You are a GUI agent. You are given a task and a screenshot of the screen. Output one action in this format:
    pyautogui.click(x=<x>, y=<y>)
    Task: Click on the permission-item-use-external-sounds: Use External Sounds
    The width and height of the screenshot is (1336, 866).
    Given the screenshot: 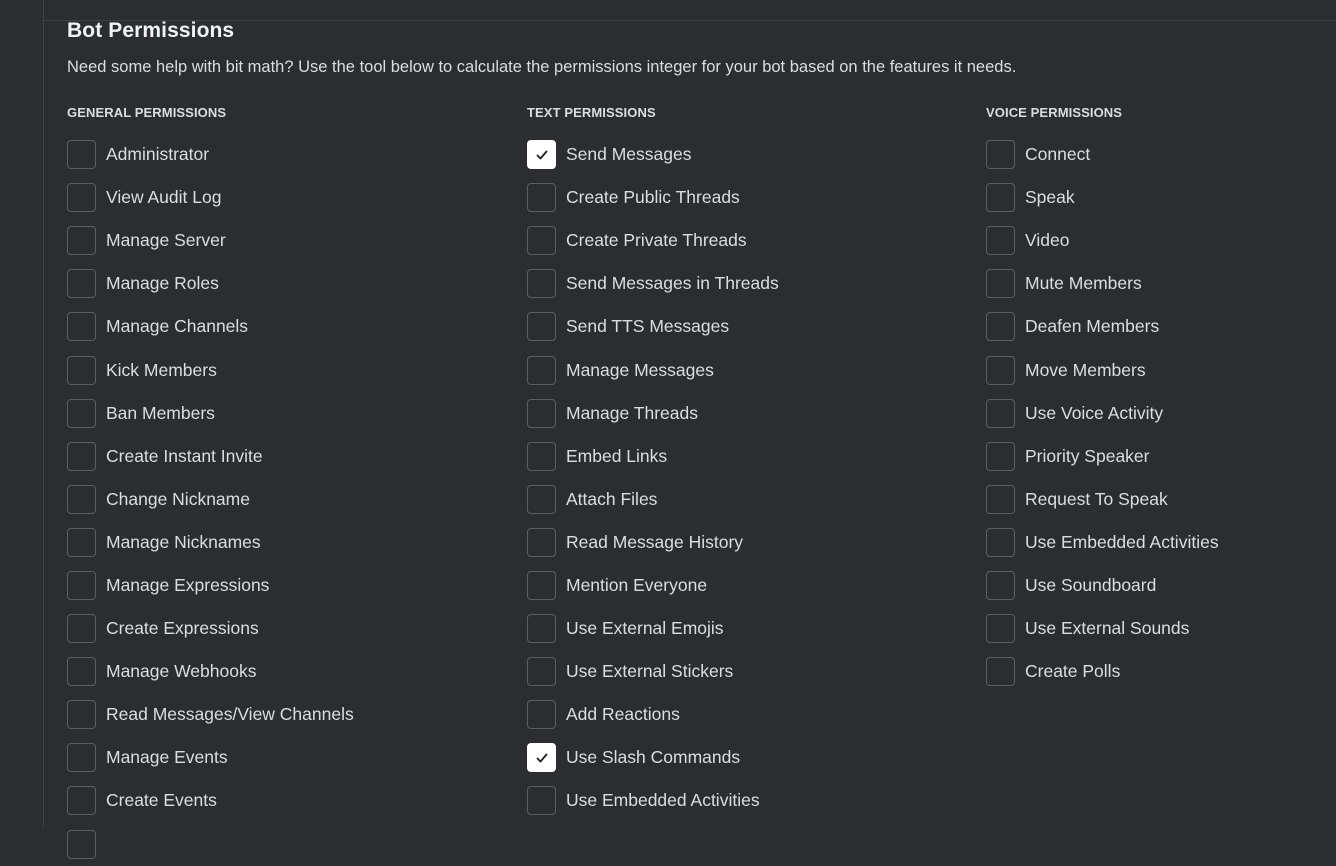 What is the action you would take?
    pyautogui.click(x=1102, y=628)
    